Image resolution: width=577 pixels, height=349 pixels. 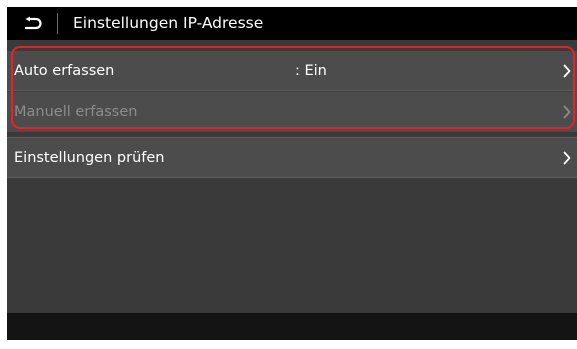 What do you see at coordinates (292, 326) in the screenshot?
I see `footer-bar` at bounding box center [292, 326].